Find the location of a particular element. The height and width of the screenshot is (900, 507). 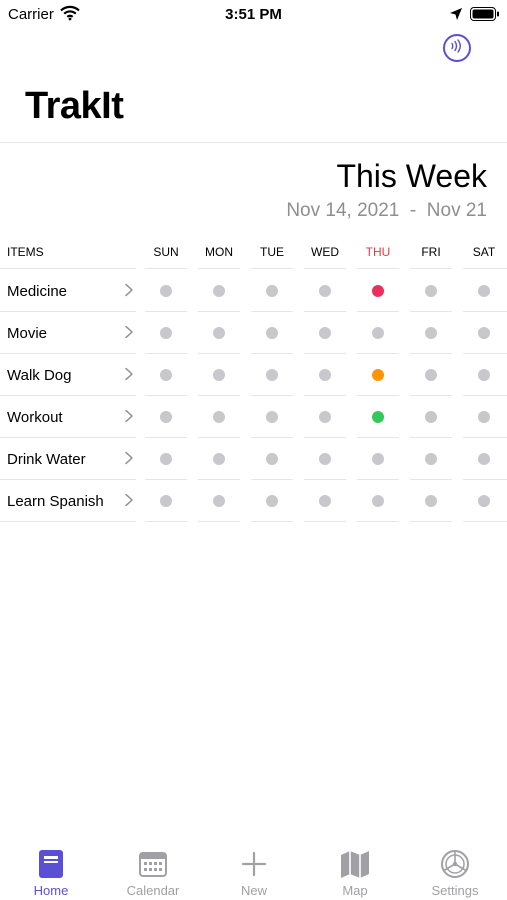

status-time: 3:51 PM is located at coordinates (253, 14).